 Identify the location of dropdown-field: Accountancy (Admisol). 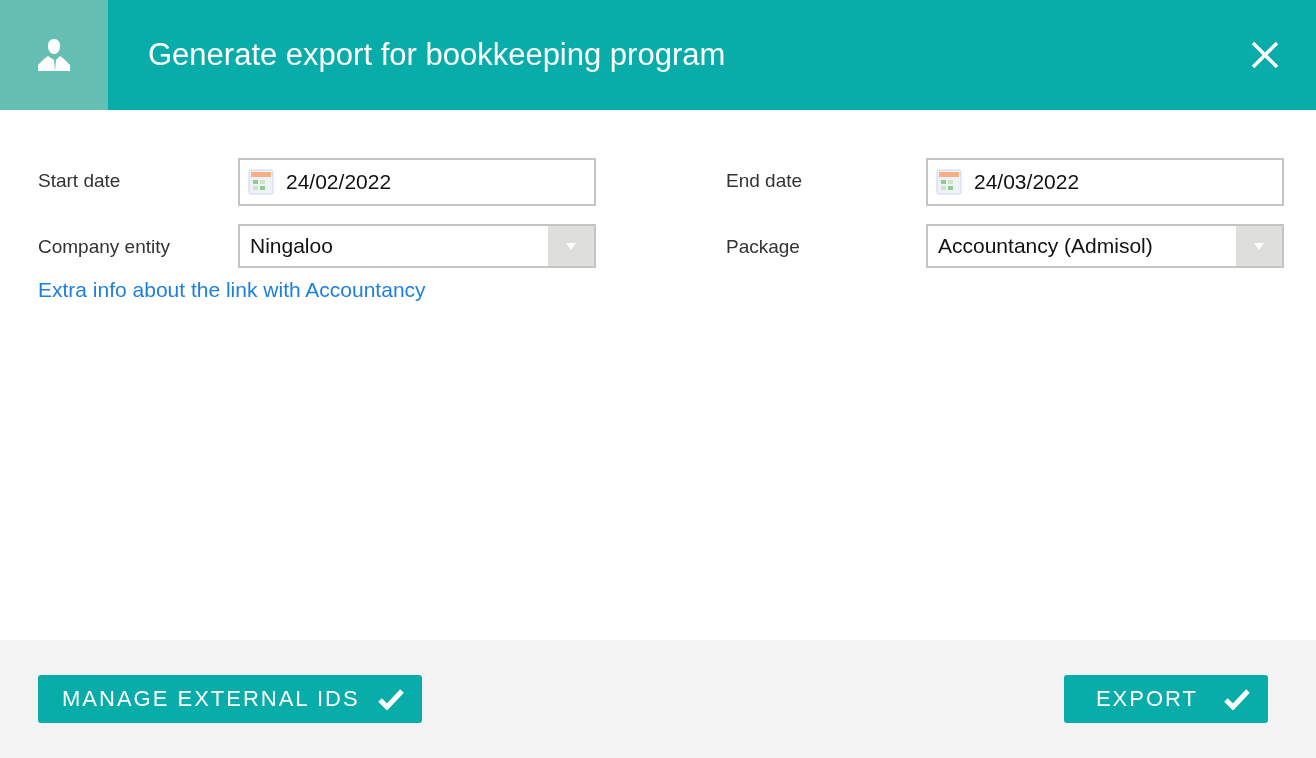
(1105, 246).